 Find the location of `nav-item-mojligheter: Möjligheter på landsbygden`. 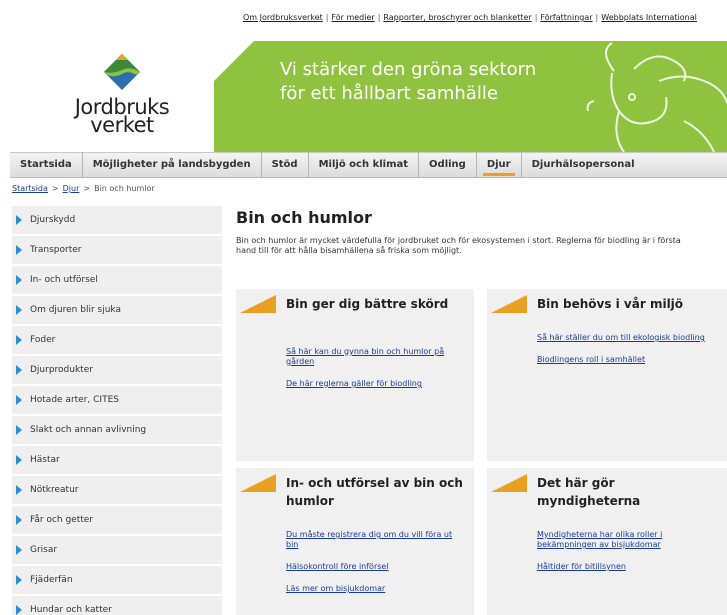

nav-item-mojligheter: Möjligheter på landsbygden is located at coordinates (172, 165).